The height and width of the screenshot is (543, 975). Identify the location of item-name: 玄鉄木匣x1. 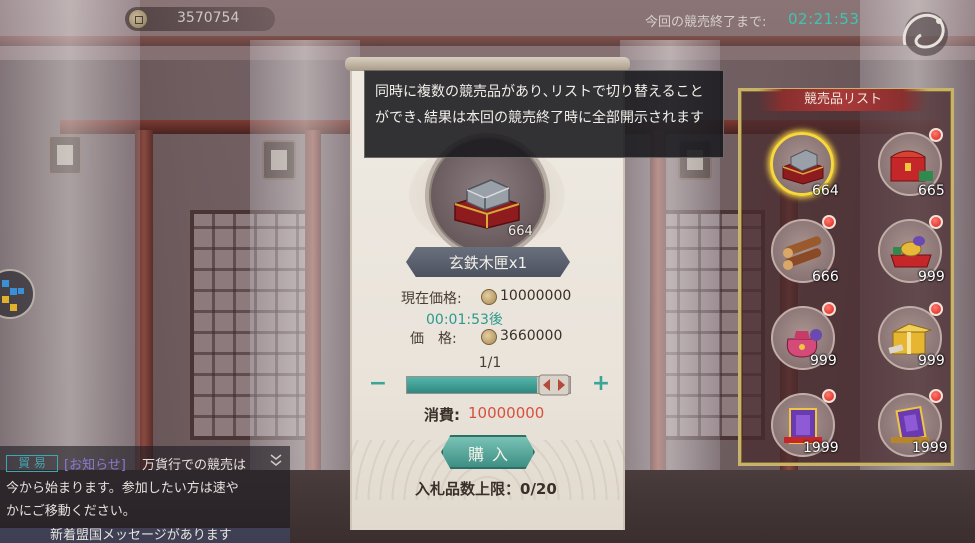
(488, 263).